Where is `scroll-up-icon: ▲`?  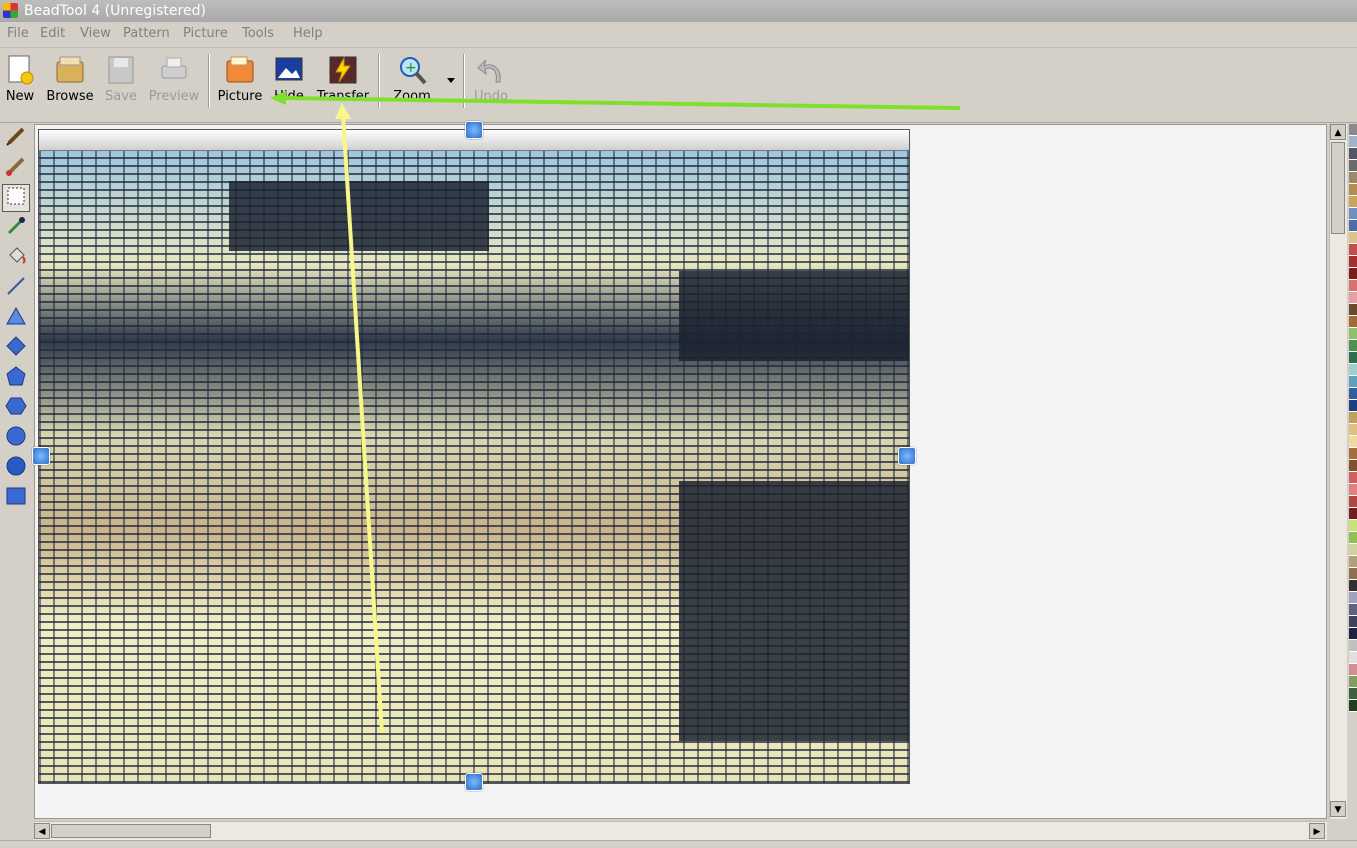 scroll-up-icon: ▲ is located at coordinates (1338, 132).